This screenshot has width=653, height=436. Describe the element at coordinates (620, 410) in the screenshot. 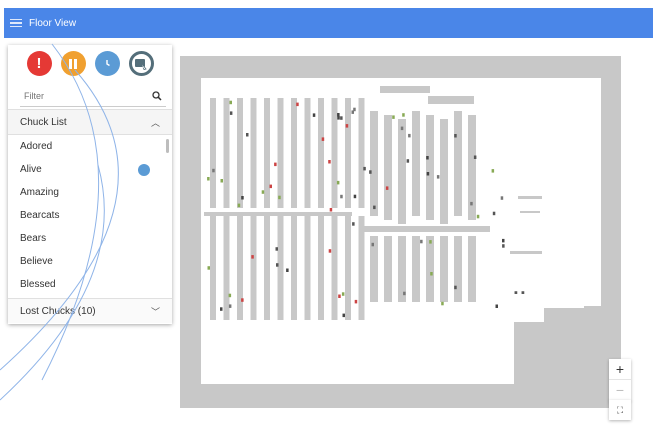

I see `fit-to-screen-button: ⛶` at that location.